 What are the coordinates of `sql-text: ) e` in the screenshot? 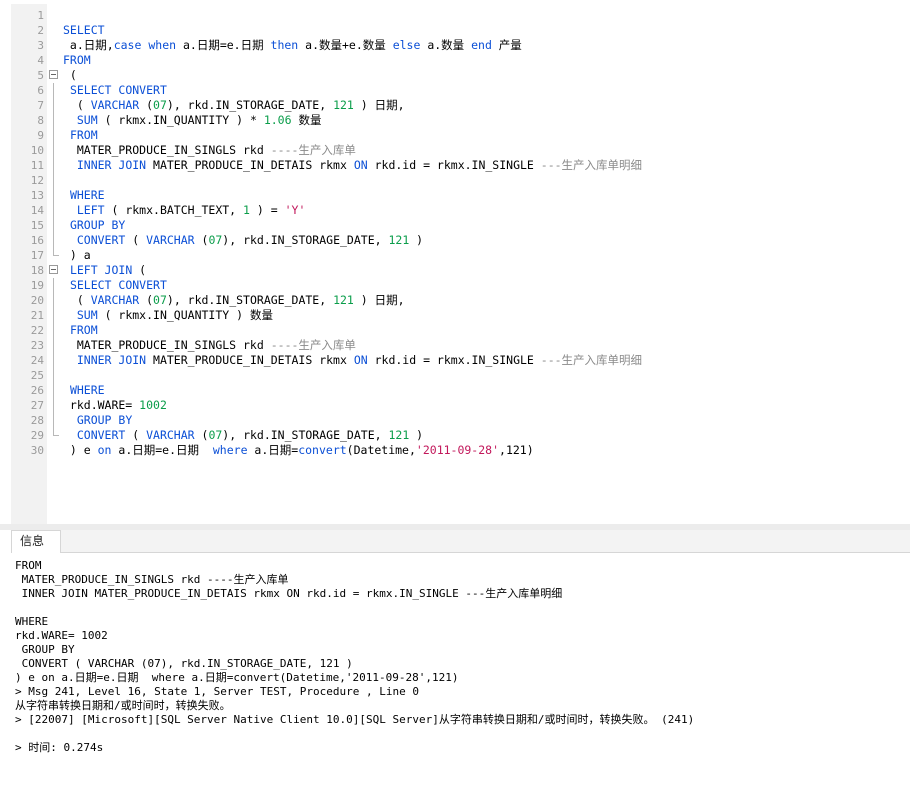 It's located at (80, 450).